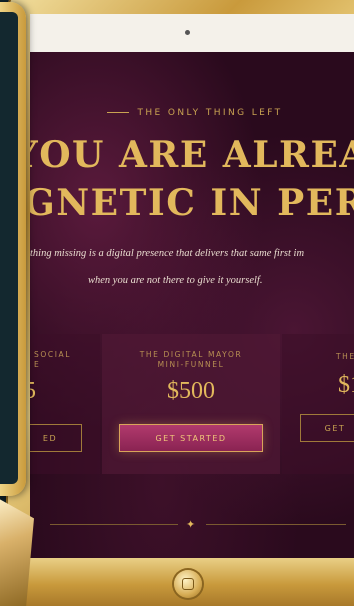  I want to click on pricing-card-left: SOCIAL E 5 ED, so click(65, 404).